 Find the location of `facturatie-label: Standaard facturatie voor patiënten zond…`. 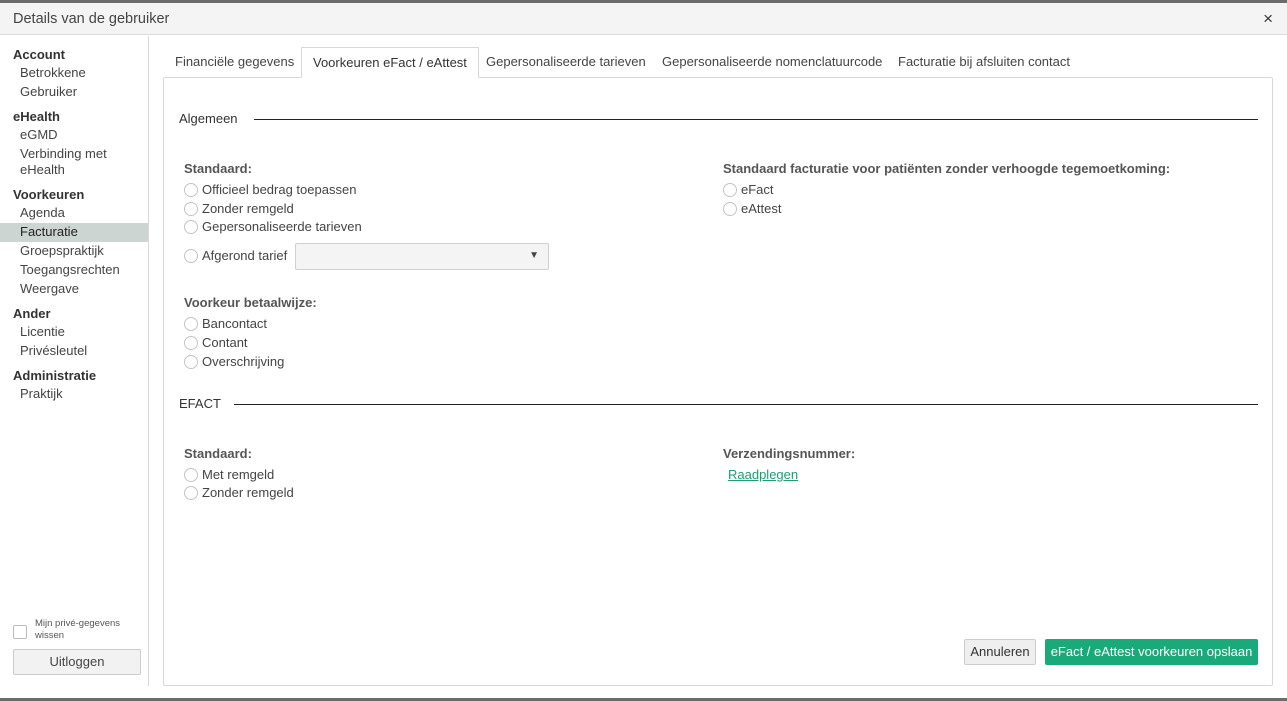

facturatie-label: Standaard facturatie voor patiënten zond… is located at coordinates (947, 168).